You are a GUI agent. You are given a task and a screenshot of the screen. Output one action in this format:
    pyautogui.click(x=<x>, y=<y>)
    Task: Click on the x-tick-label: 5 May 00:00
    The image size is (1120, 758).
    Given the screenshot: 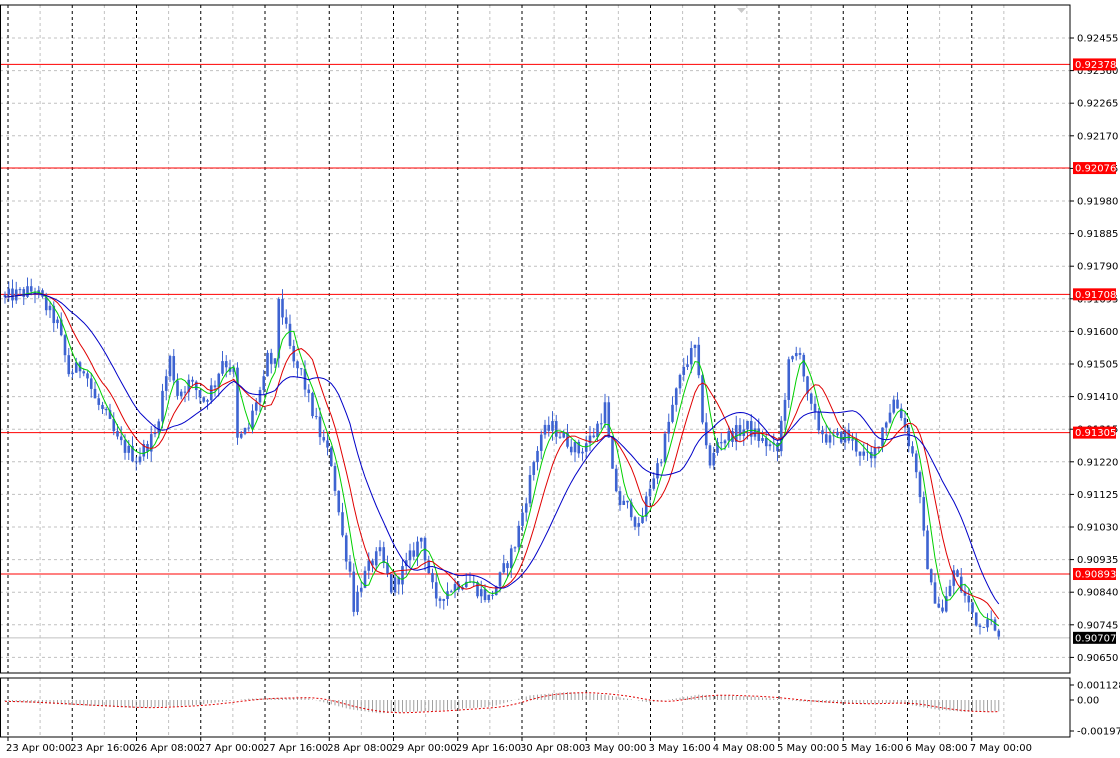 What is the action you would take?
    pyautogui.click(x=808, y=748)
    